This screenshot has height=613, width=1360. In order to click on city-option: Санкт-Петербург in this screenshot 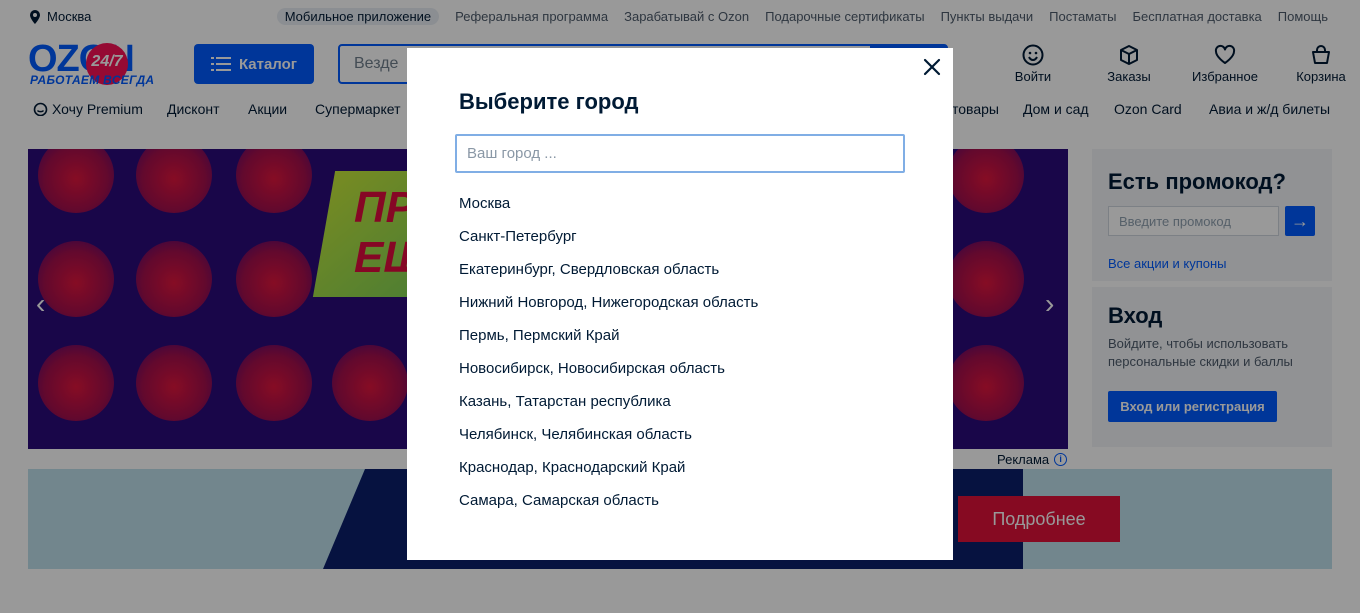, I will do `click(608, 242)`.